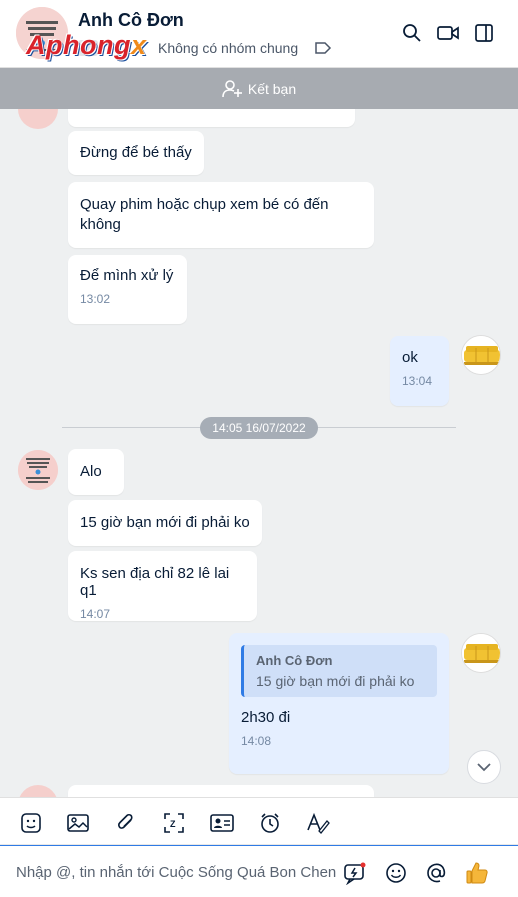 Image resolution: width=518 pixels, height=897 pixels. I want to click on message-text: Alo, so click(91, 471).